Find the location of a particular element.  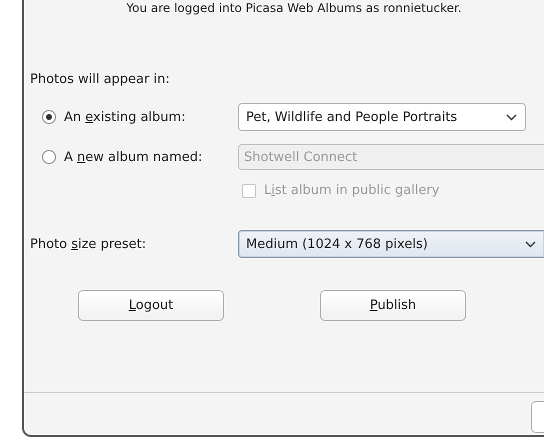

login-message: You are logged into Picasa Web Albums as ronnietucker. is located at coordinates (294, 8).